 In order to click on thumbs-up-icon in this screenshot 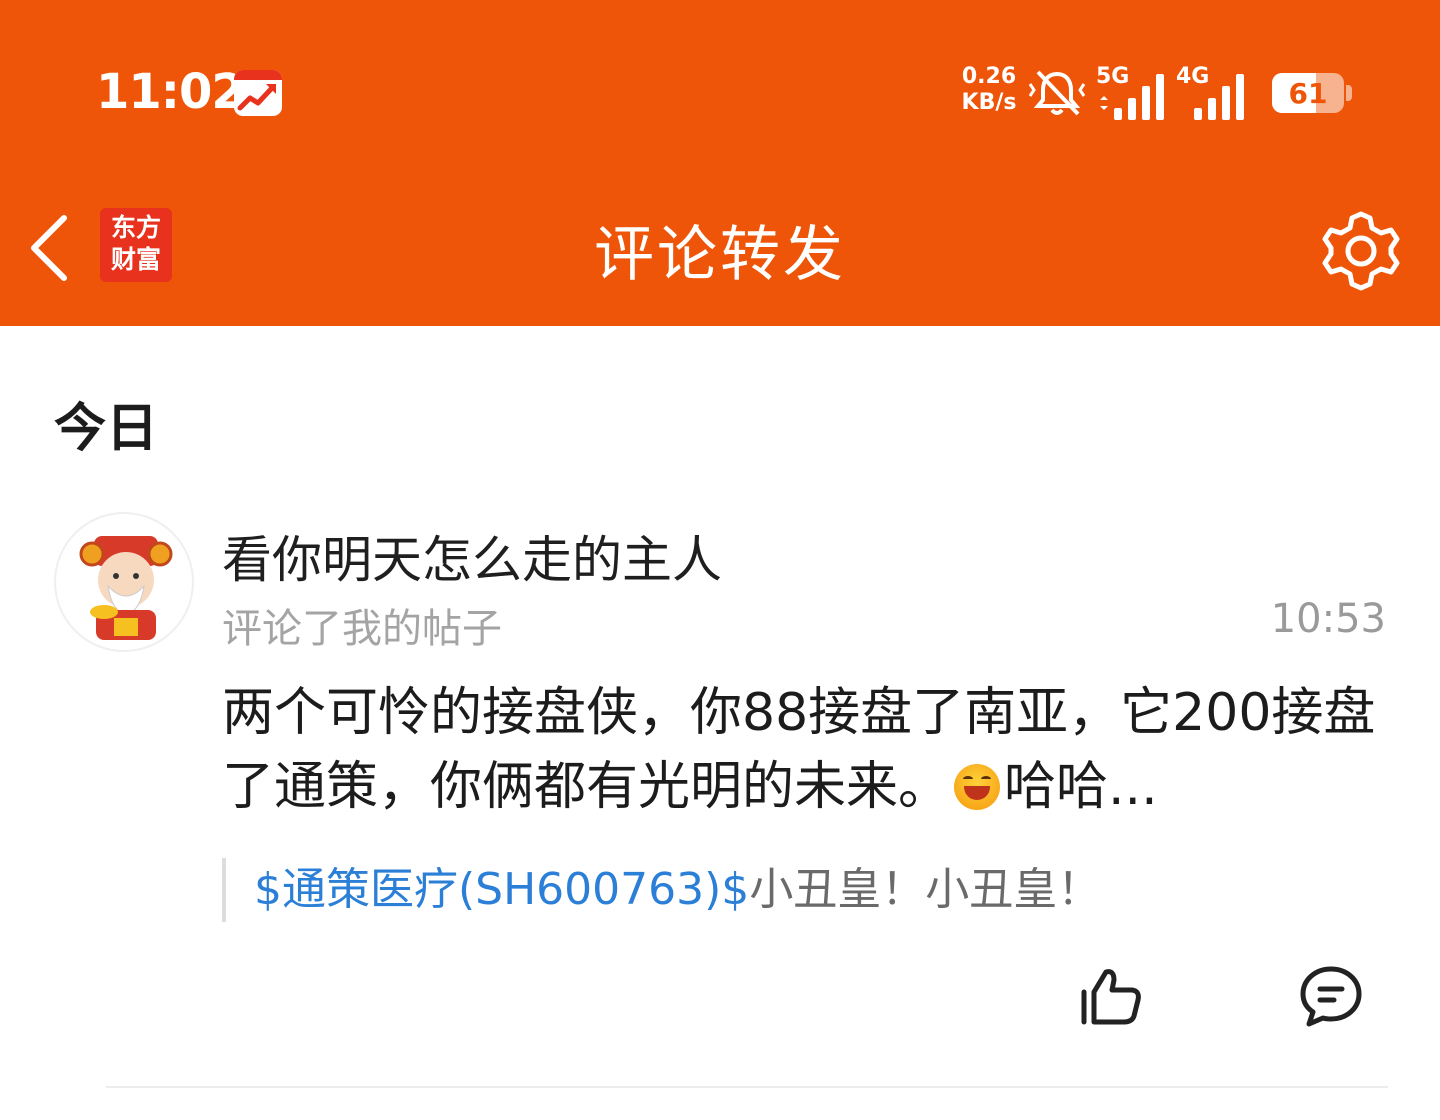, I will do `click(1111, 997)`.